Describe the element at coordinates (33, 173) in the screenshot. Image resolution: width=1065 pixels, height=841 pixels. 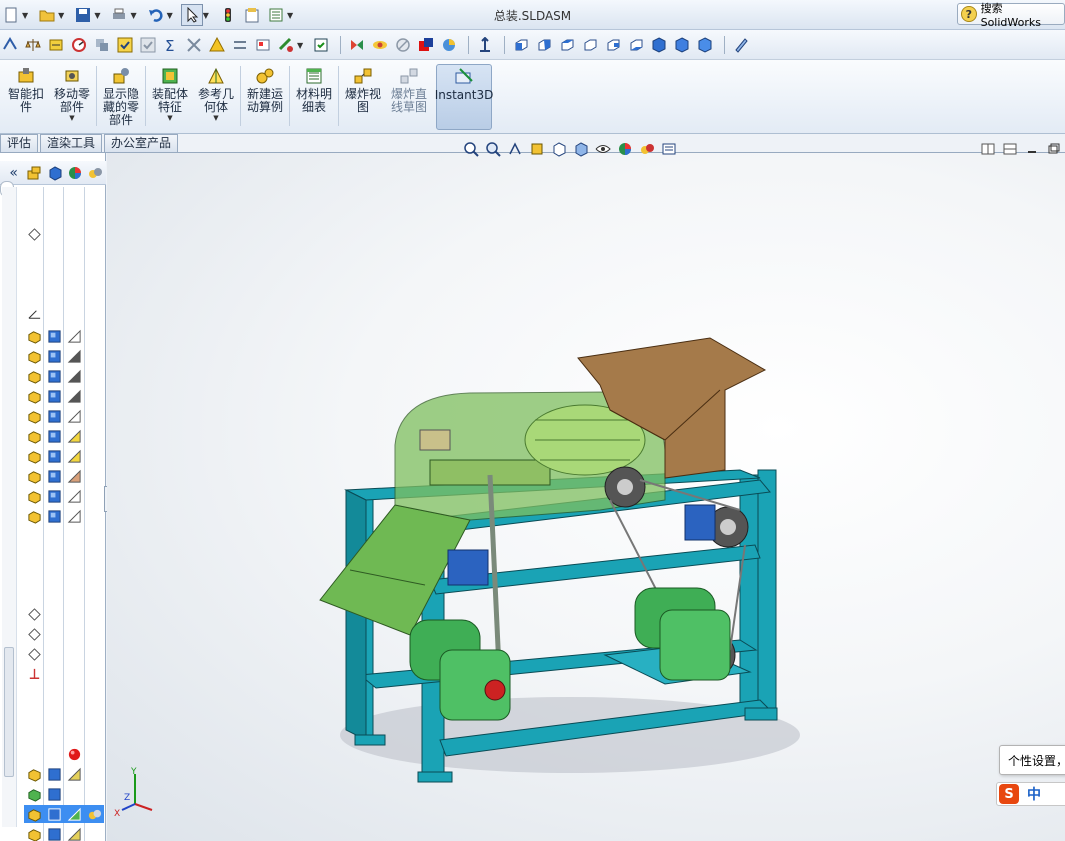
I see `feature-manager-tab-icon` at that location.